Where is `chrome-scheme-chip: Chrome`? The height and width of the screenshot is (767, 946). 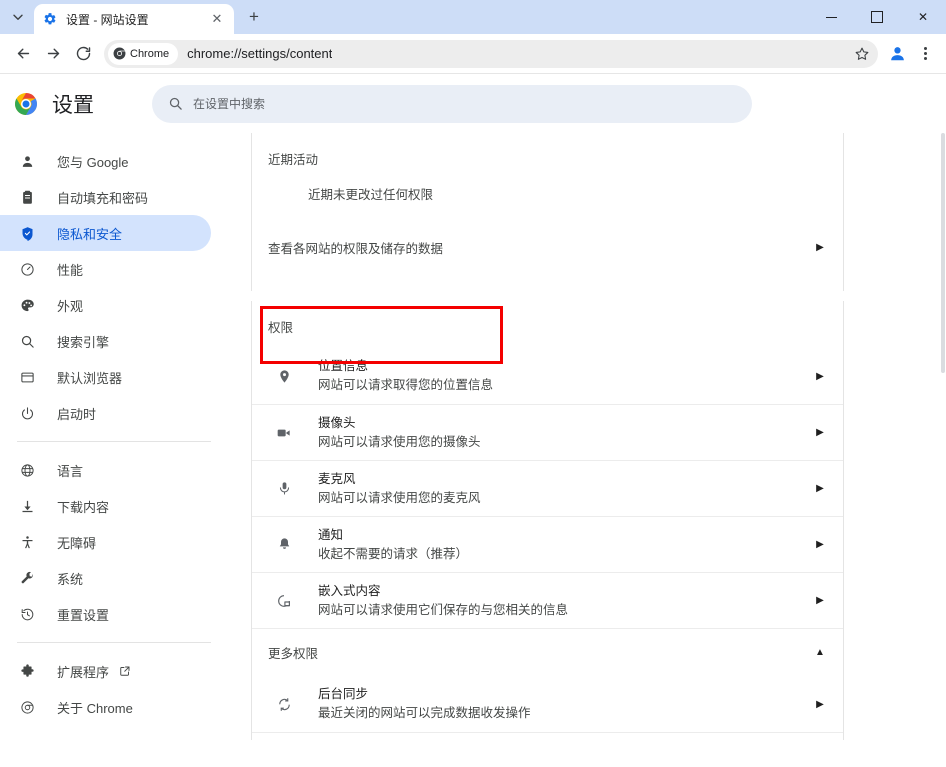
chrome-scheme-chip: Chrome is located at coordinates (143, 53).